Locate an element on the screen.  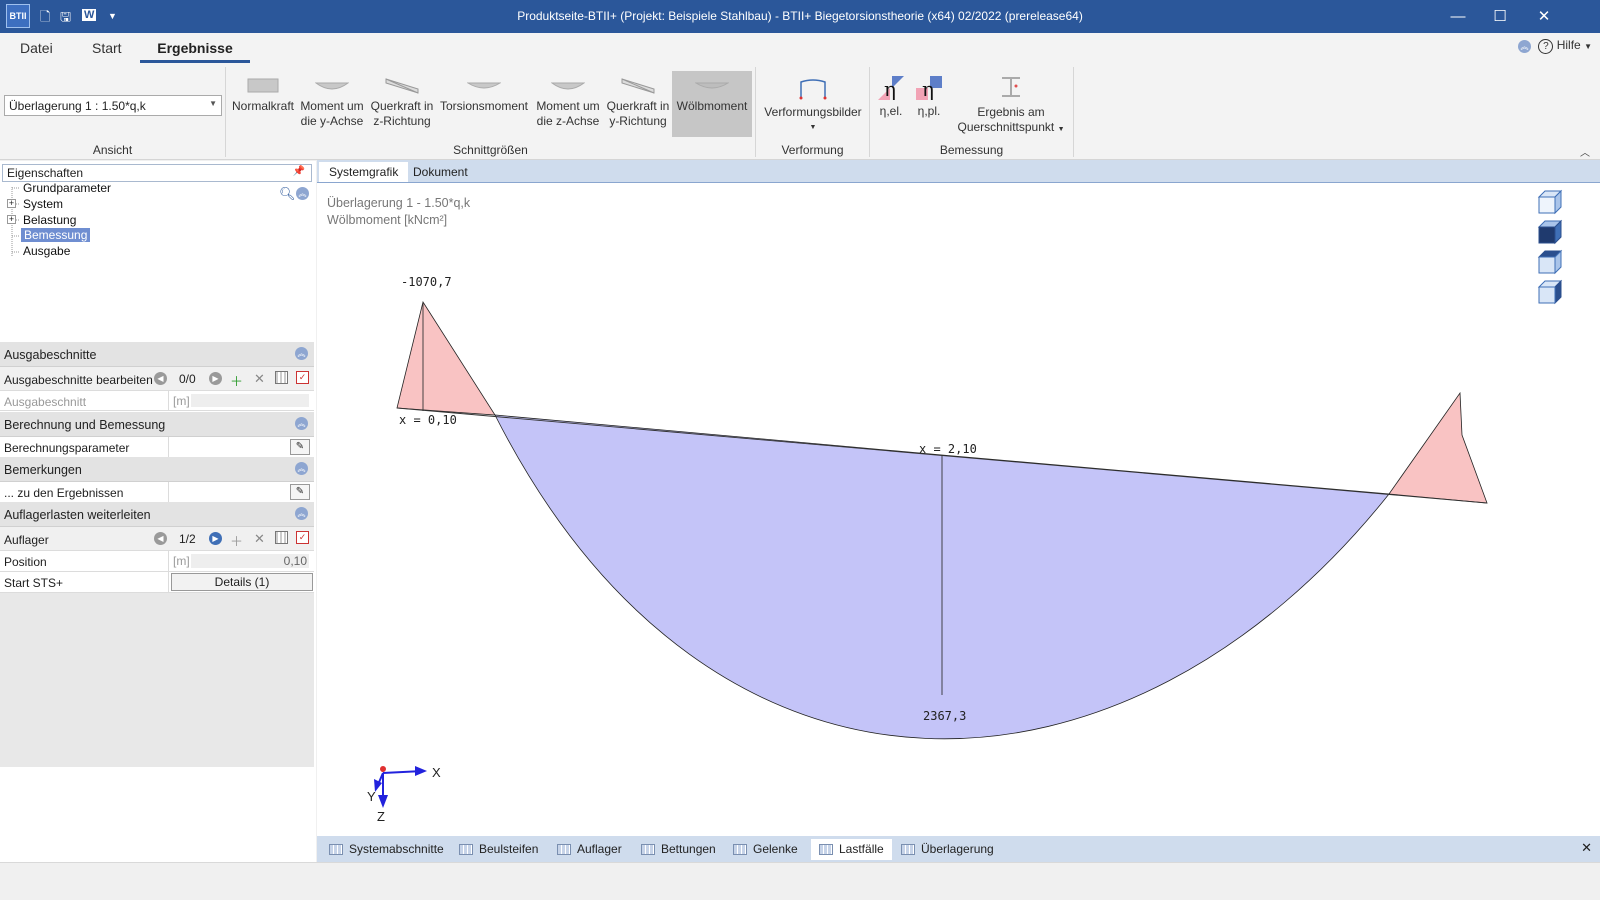
tab-ueberlagerung: Überlagerung is located at coordinates (947, 849).